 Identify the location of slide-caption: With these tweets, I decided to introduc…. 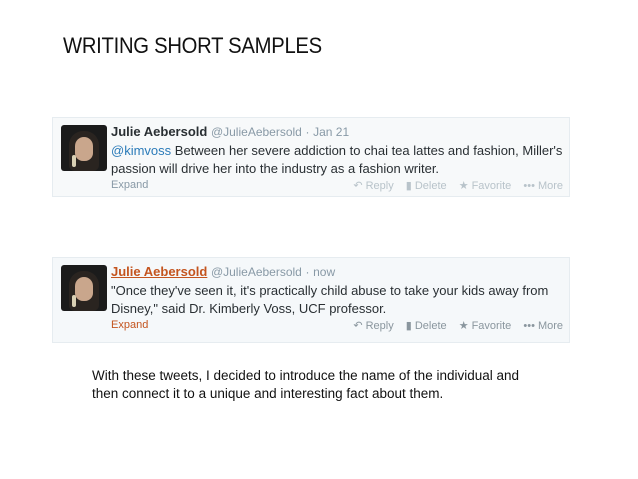
(306, 384).